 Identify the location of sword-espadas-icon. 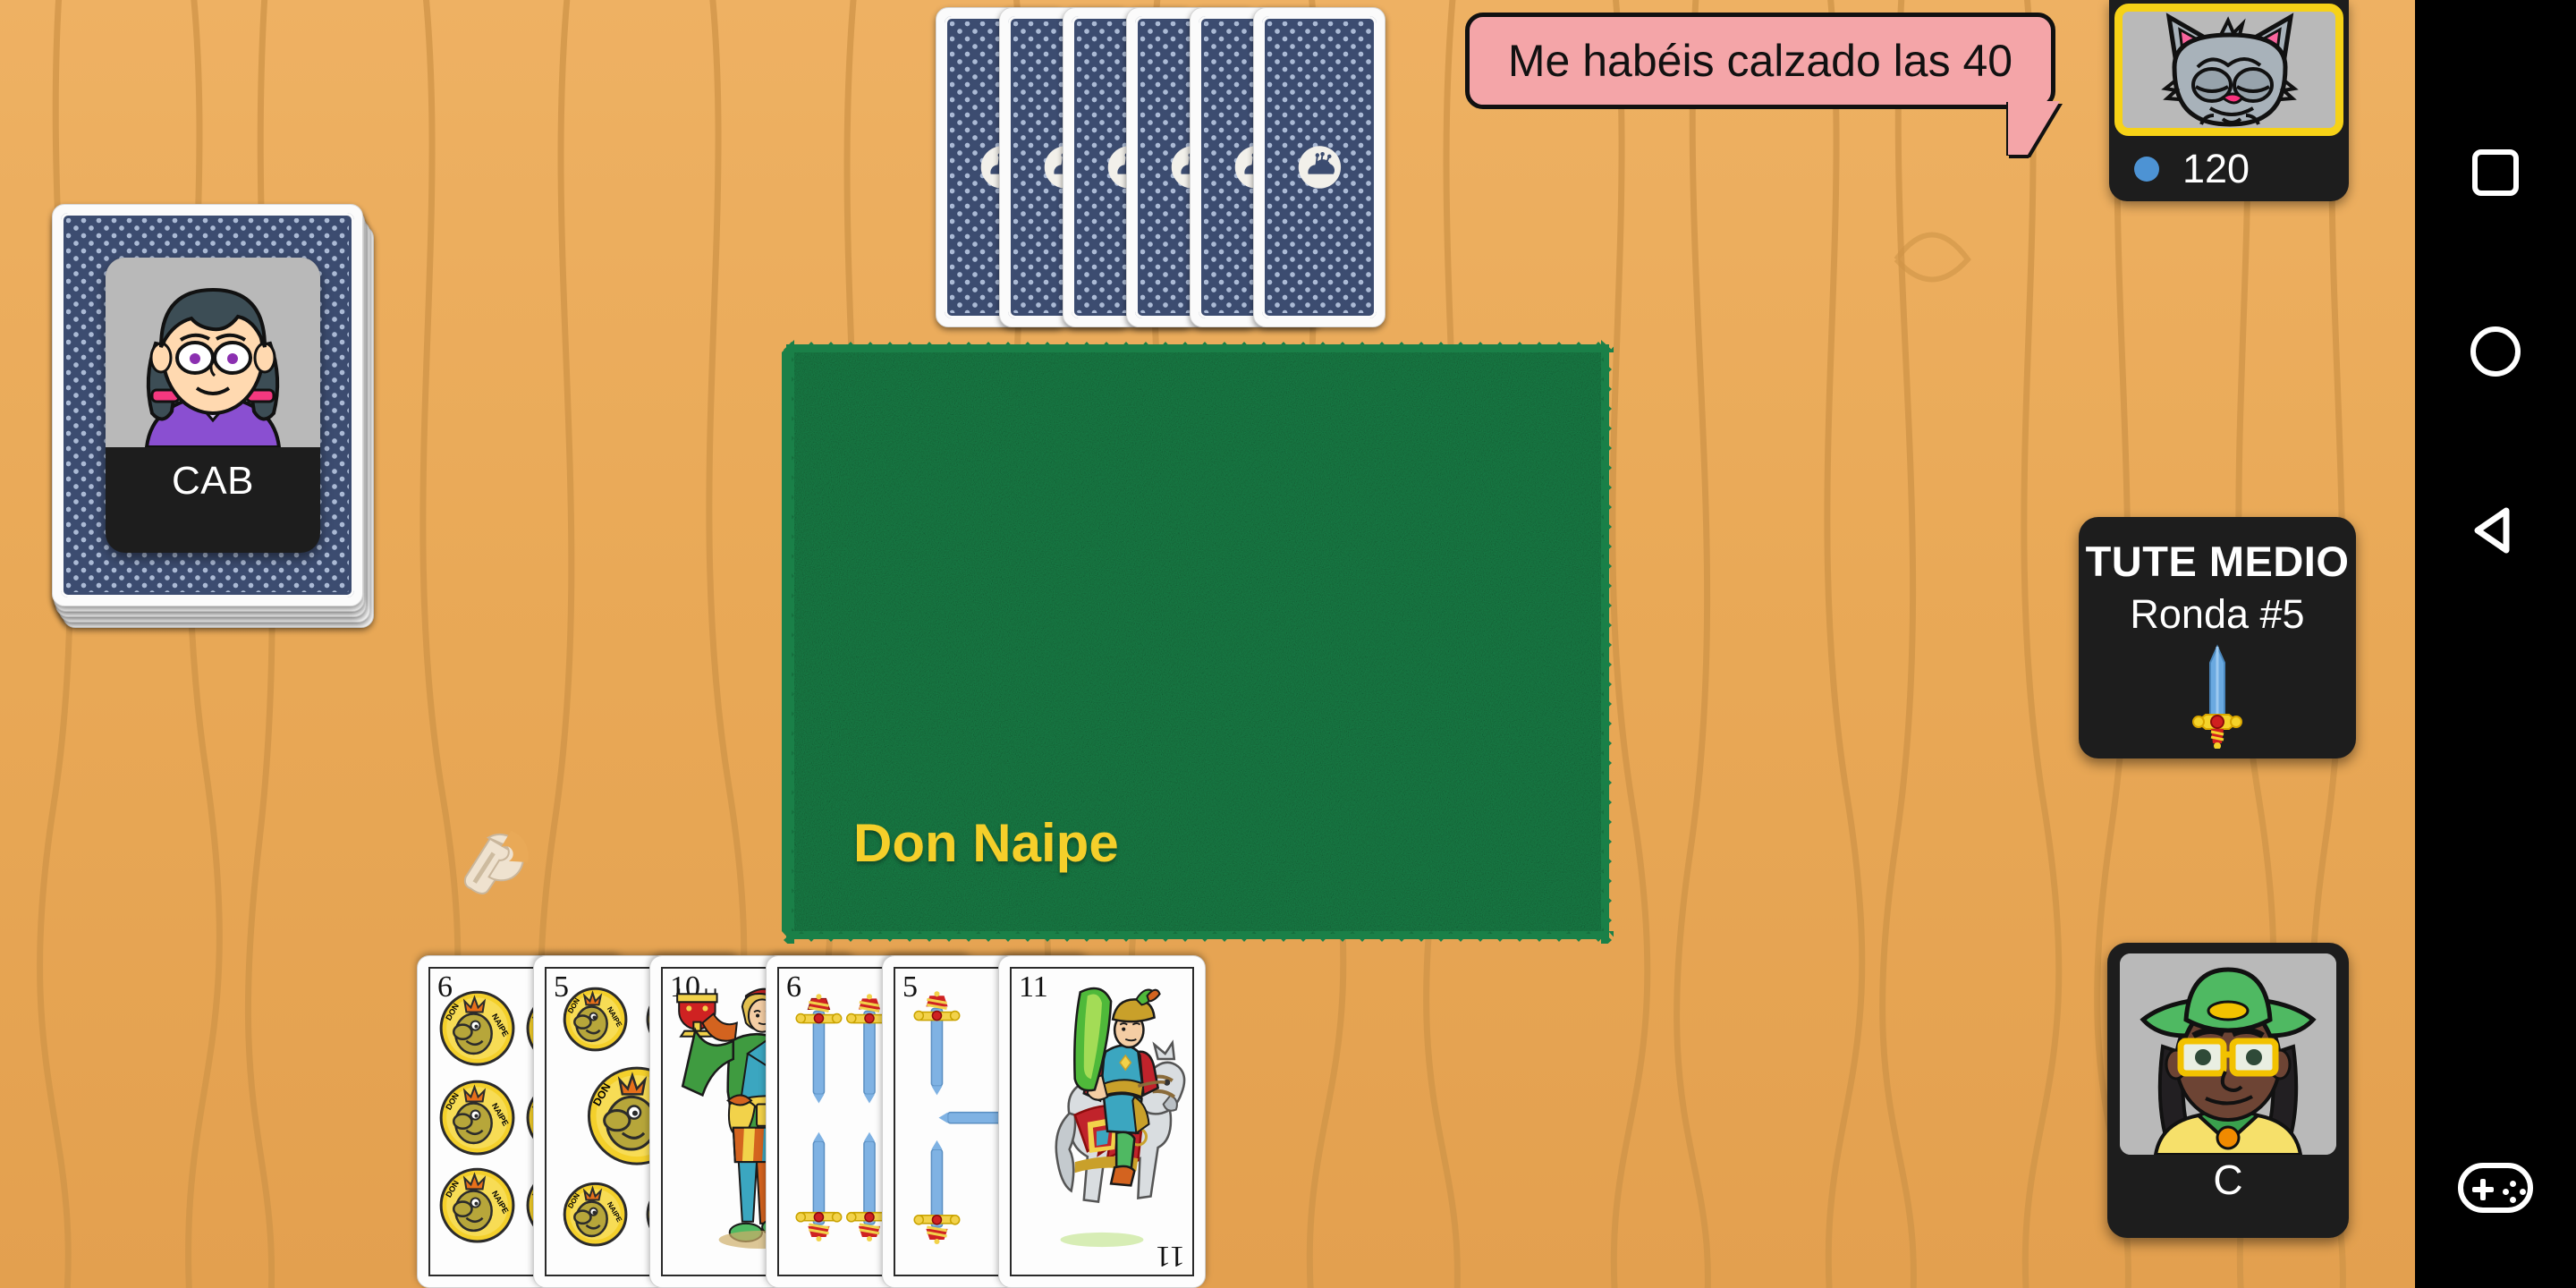
(2217, 696).